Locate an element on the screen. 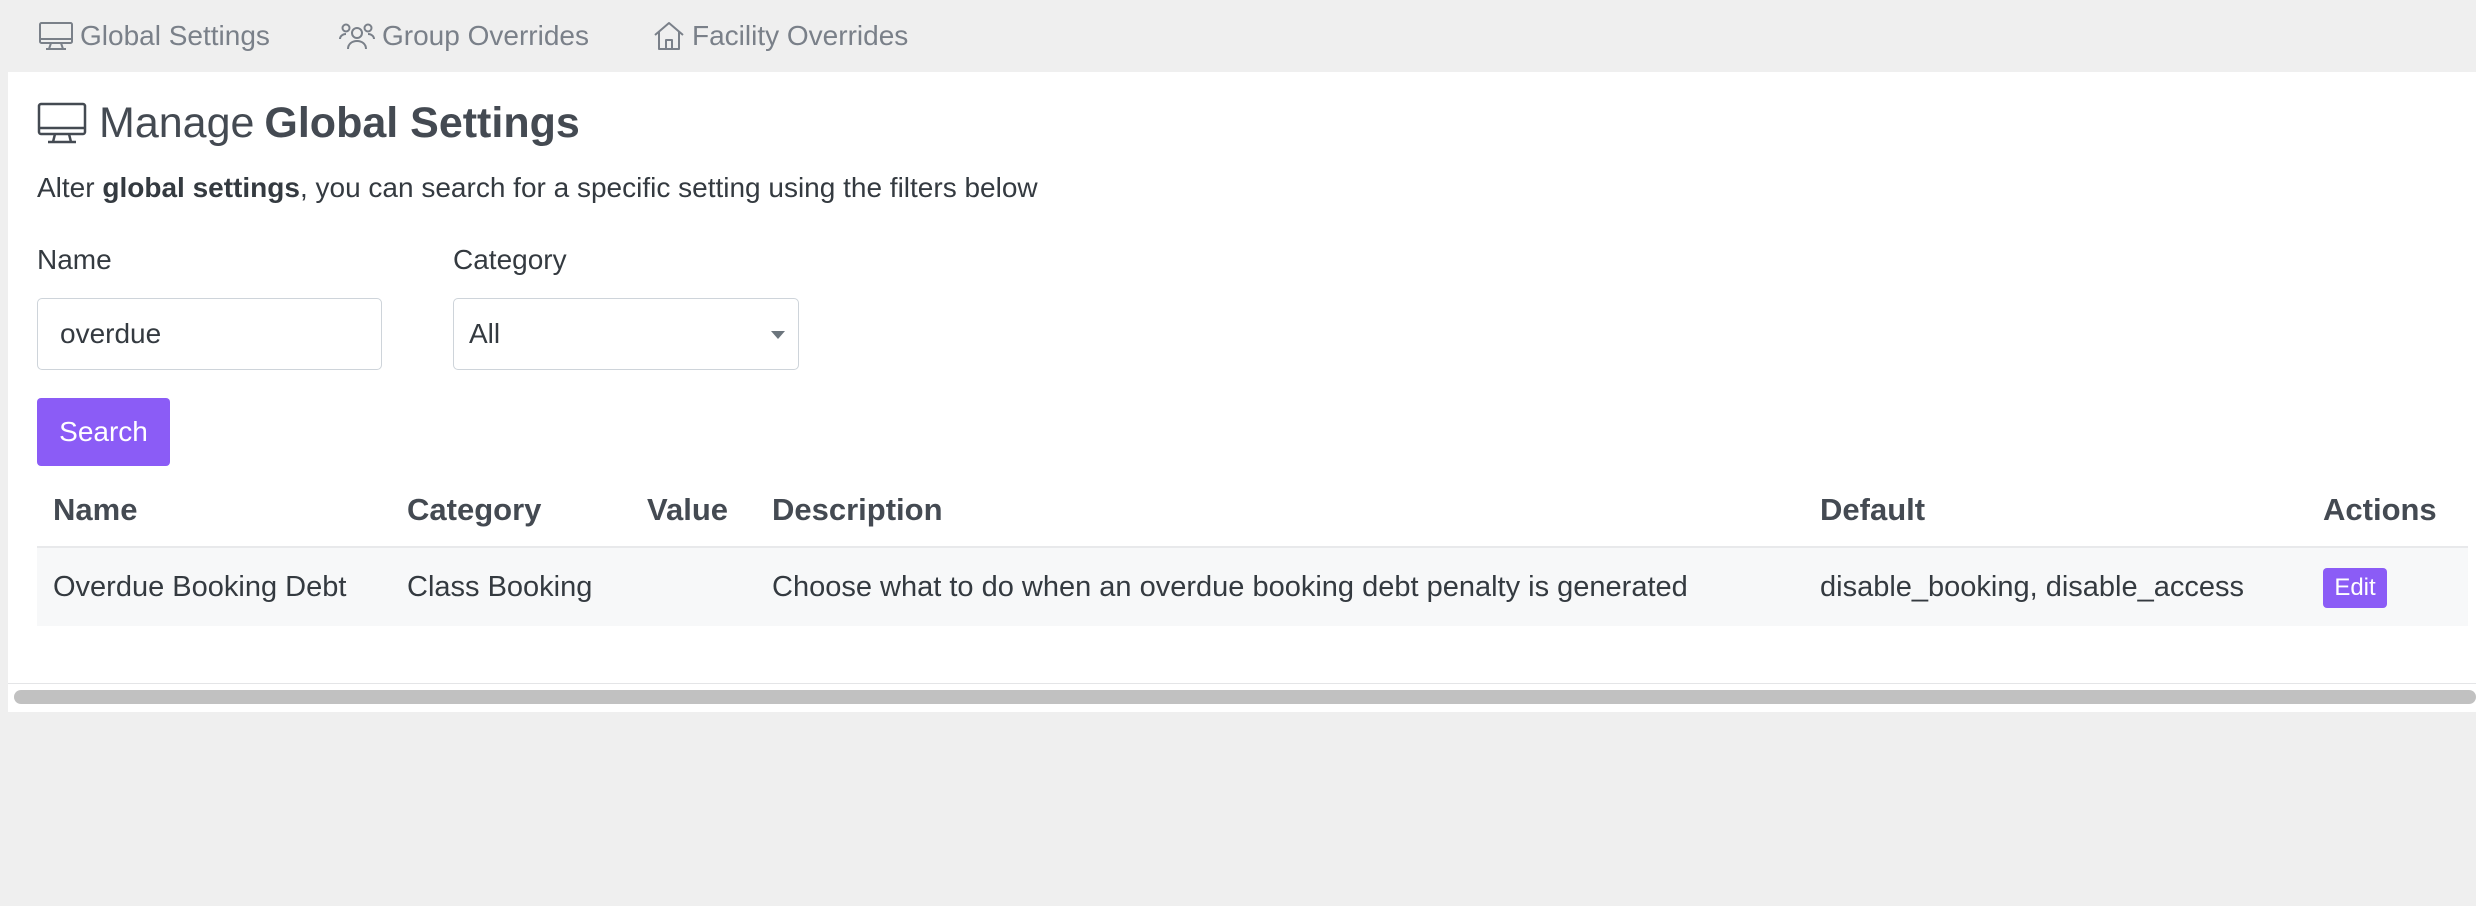 This screenshot has height=906, width=2476. cell-default: disable_booking, disable_access is located at coordinates (2032, 587).